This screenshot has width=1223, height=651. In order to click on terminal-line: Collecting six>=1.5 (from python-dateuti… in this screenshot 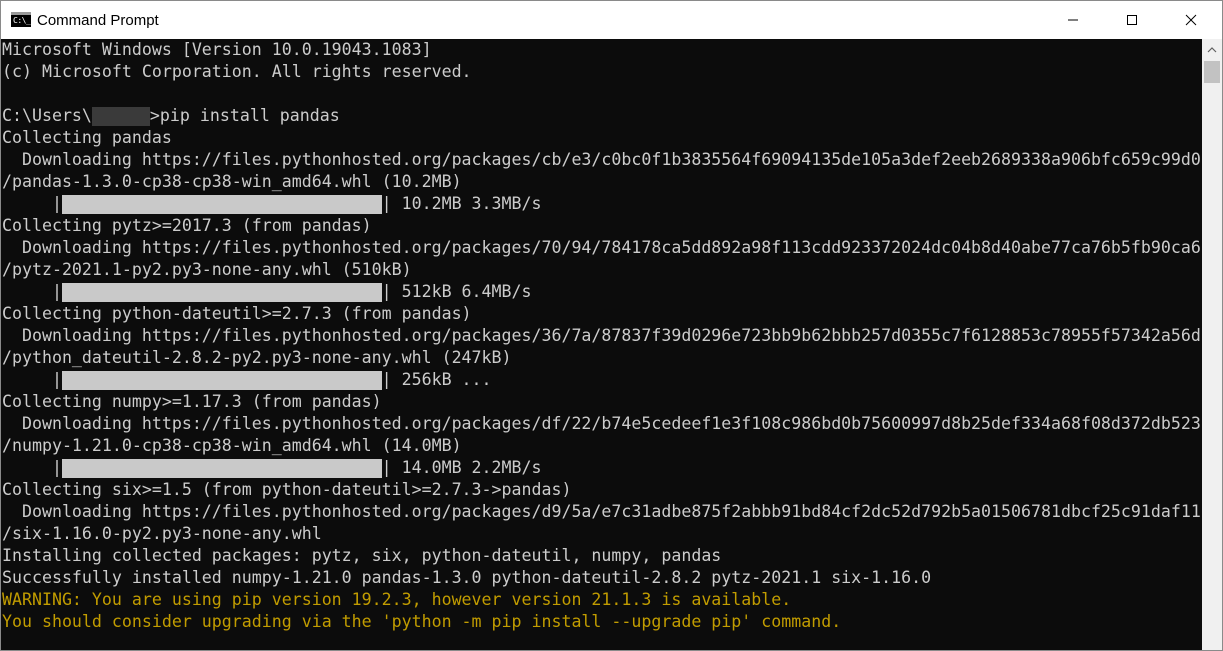, I will do `click(286, 490)`.